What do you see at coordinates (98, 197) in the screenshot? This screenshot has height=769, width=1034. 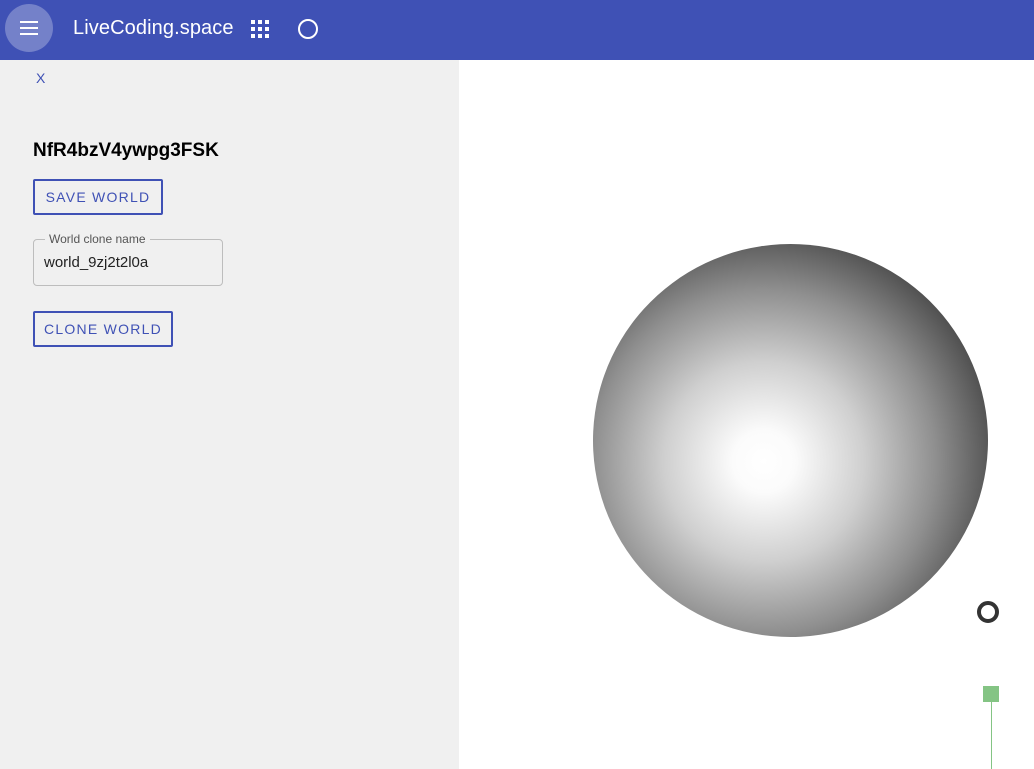 I see `save-world-button: SAVE WORLD` at bounding box center [98, 197].